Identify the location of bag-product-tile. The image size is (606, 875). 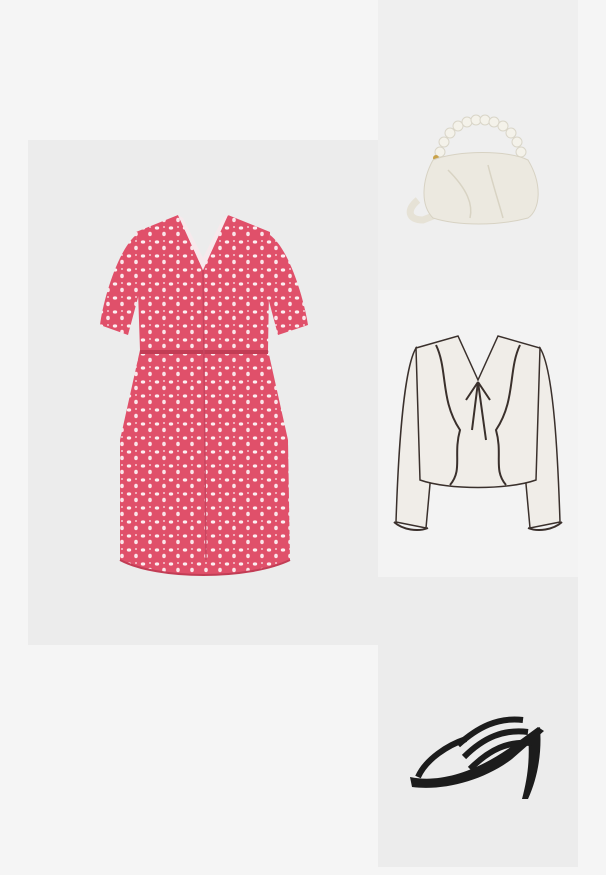
(478, 145).